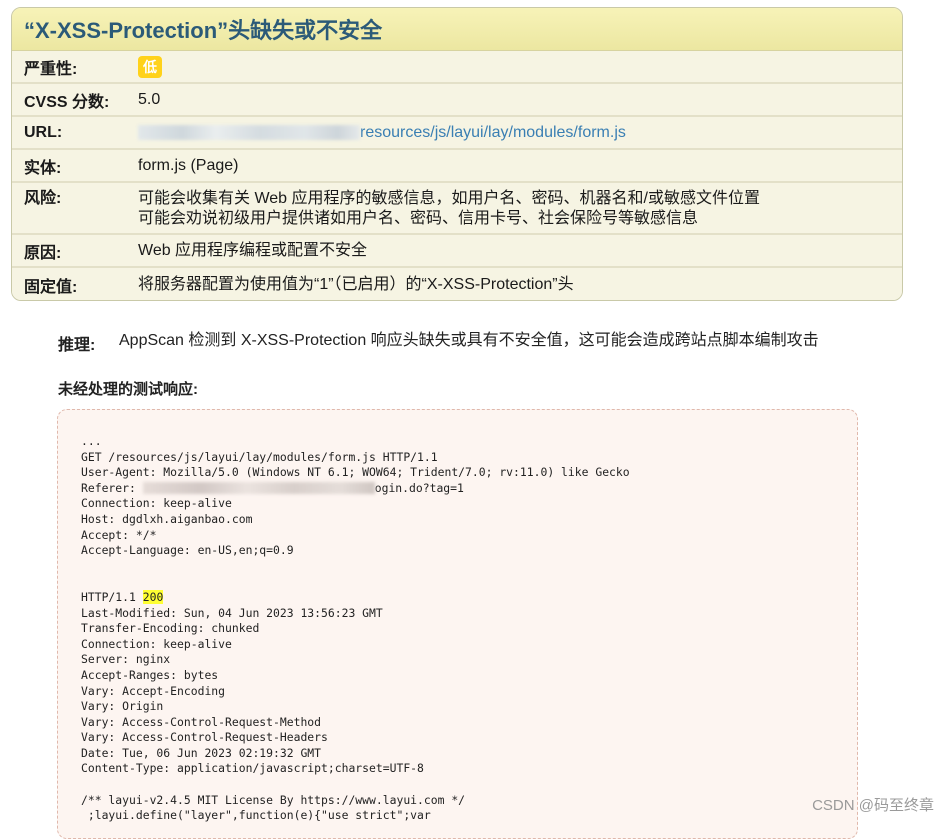  Describe the element at coordinates (118, 535) in the screenshot. I see `request-line-5: Accept: */*` at that location.